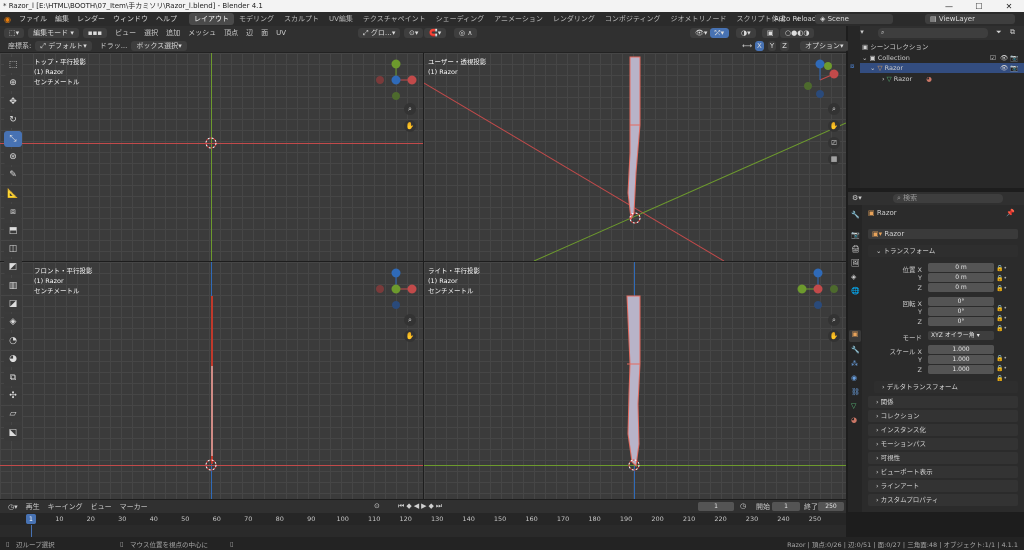 The width and height of the screenshot is (1024, 550). Describe the element at coordinates (13, 304) in the screenshot. I see `knife-tool-icon: ◪` at that location.